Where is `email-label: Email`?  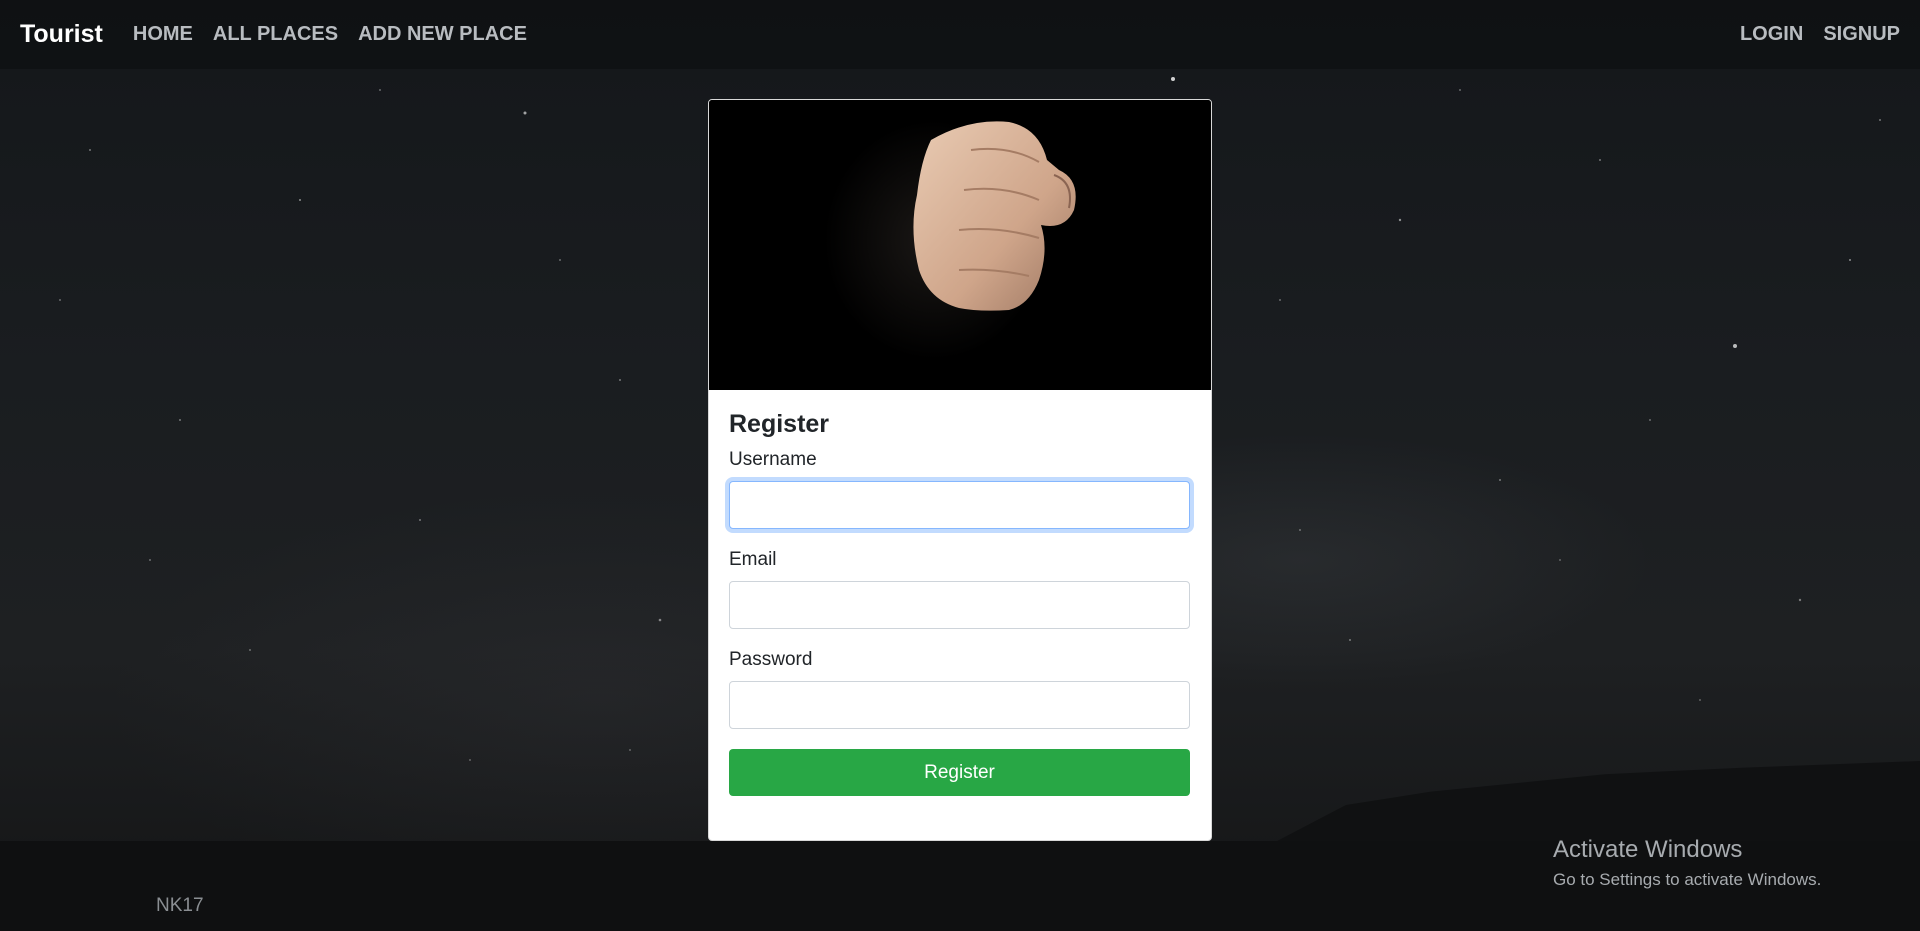 email-label: Email is located at coordinates (753, 559).